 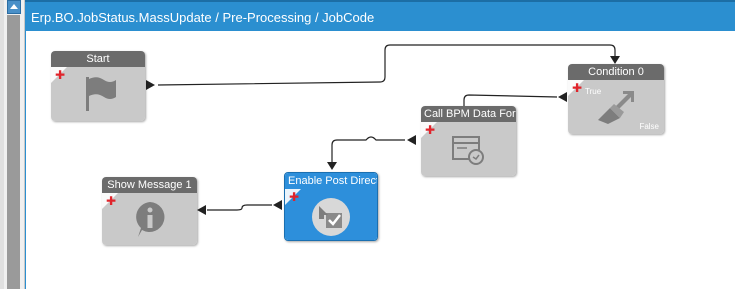 I want to click on arrowhead-condition-in, so click(x=615, y=60).